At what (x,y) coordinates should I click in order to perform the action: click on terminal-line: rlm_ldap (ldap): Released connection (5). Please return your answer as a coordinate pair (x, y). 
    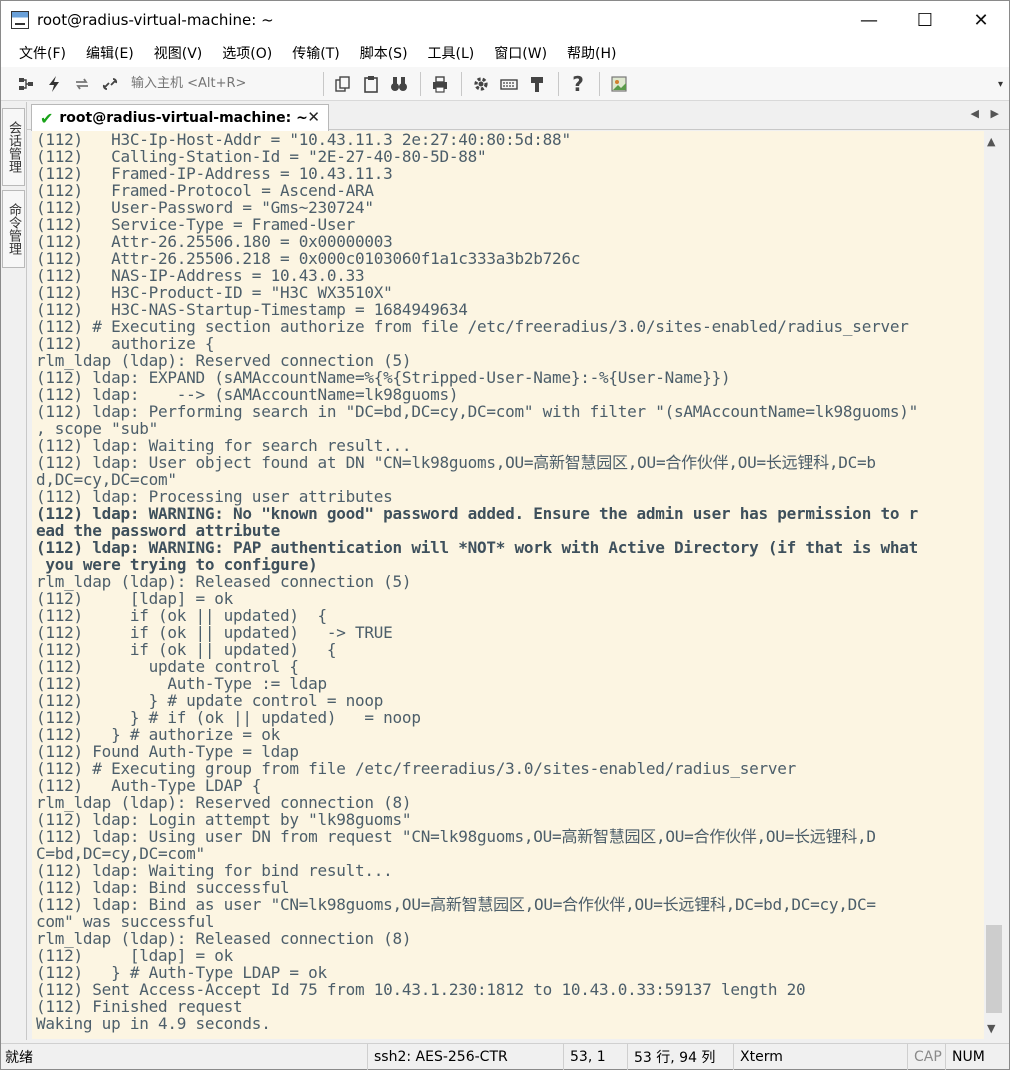
    Looking at the image, I should click on (224, 581).